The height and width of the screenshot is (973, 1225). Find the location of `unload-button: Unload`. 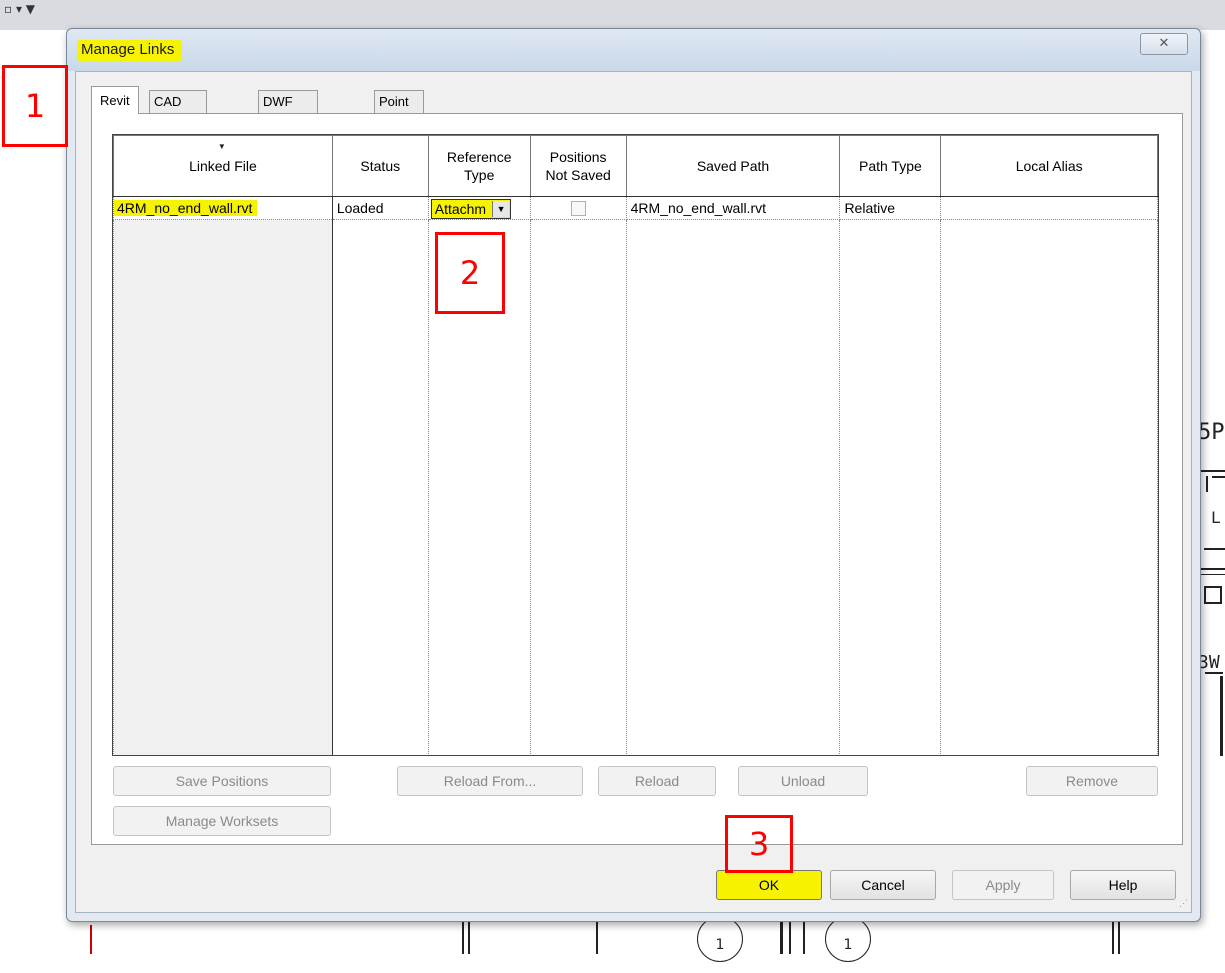

unload-button: Unload is located at coordinates (803, 781).